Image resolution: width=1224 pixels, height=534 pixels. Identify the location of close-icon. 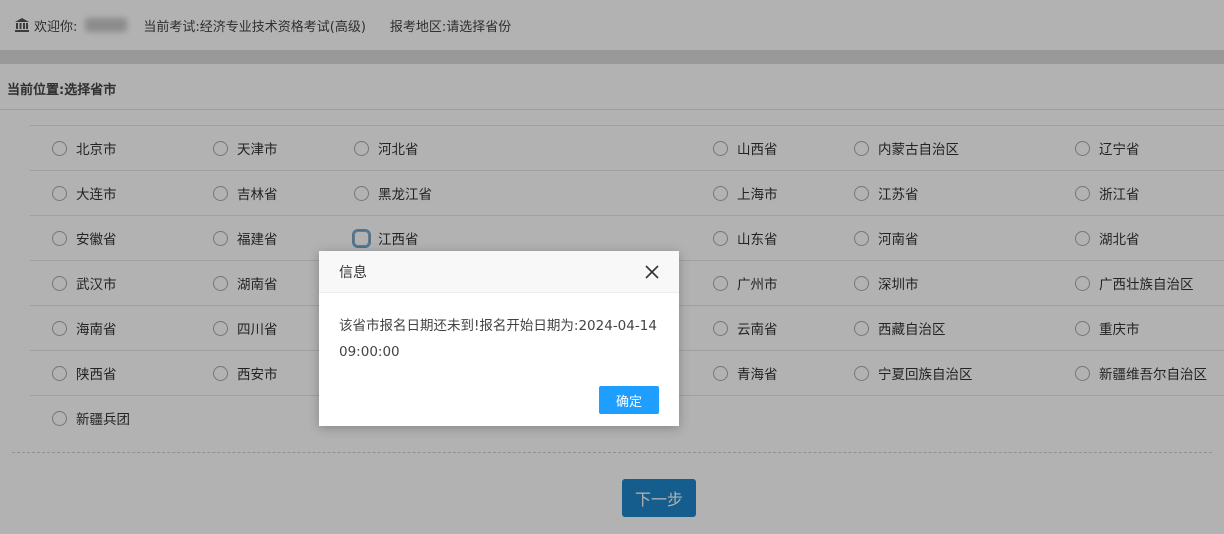
(652, 271).